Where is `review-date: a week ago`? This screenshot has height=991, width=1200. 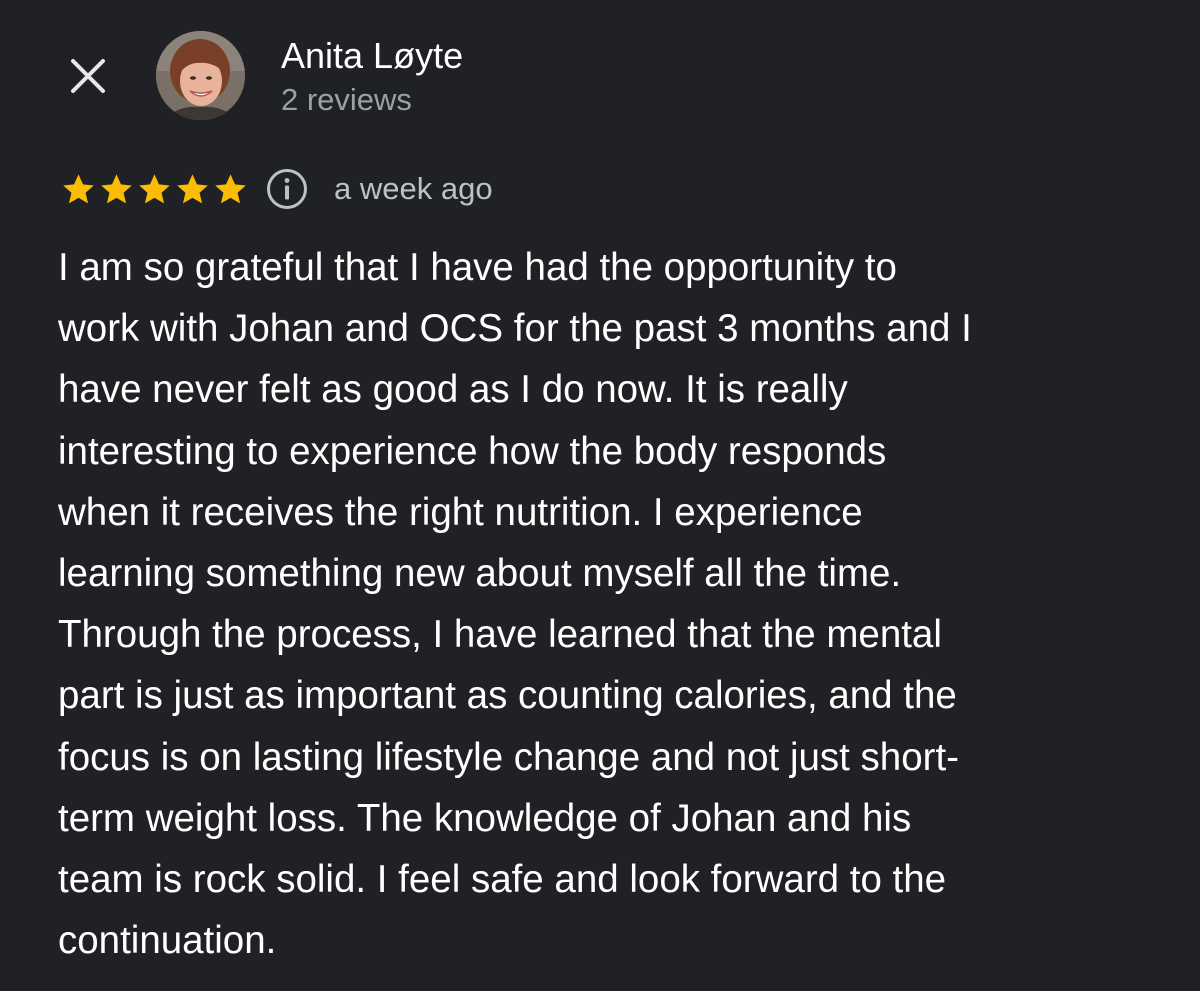
review-date: a week ago is located at coordinates (413, 188).